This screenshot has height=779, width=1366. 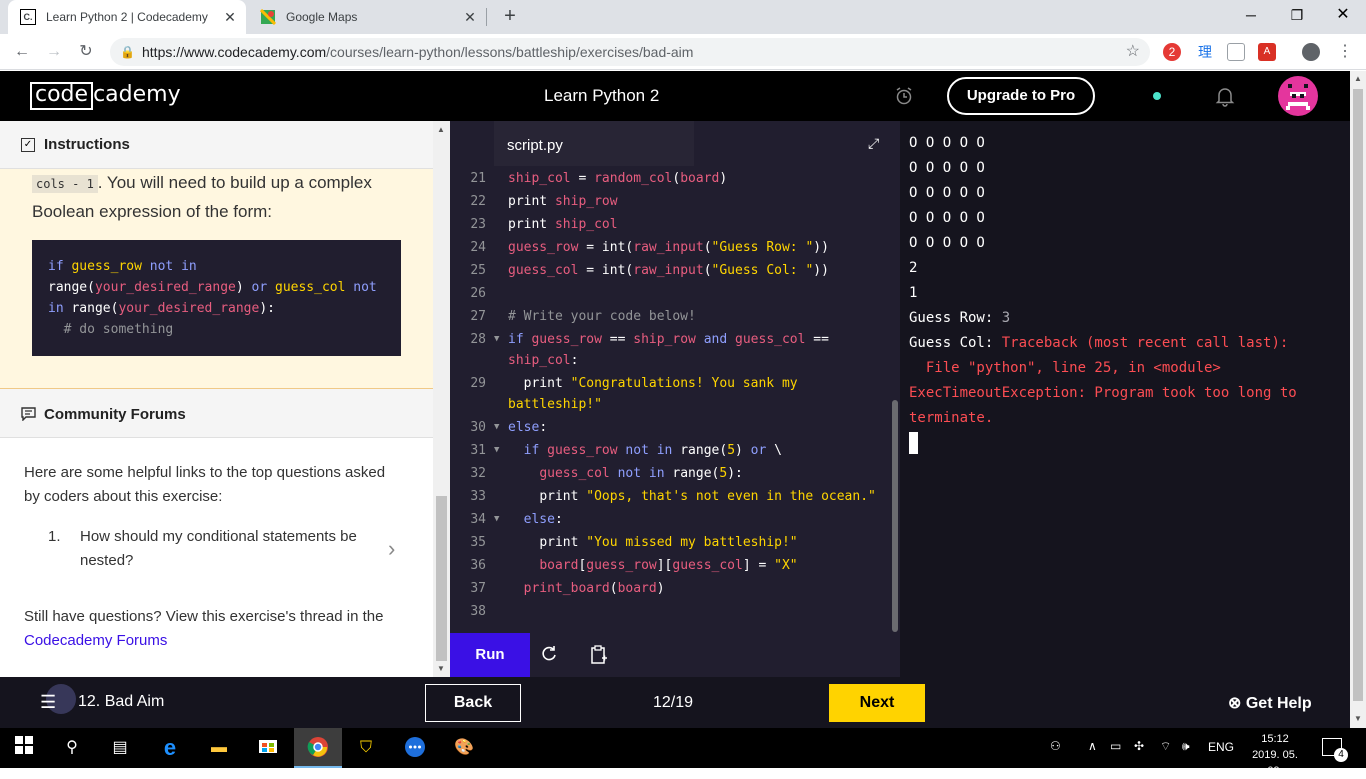 I want to click on tab-google-maps: Google Maps ✕, so click(x=367, y=17).